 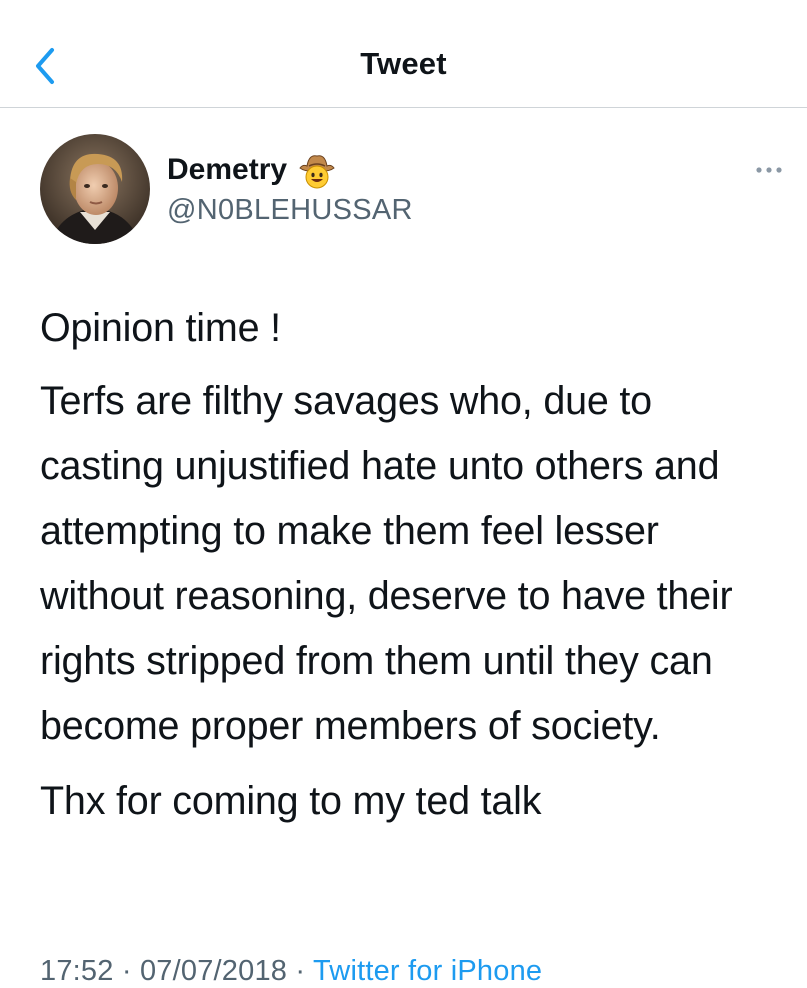 I want to click on ellipsis-icon, so click(x=769, y=170).